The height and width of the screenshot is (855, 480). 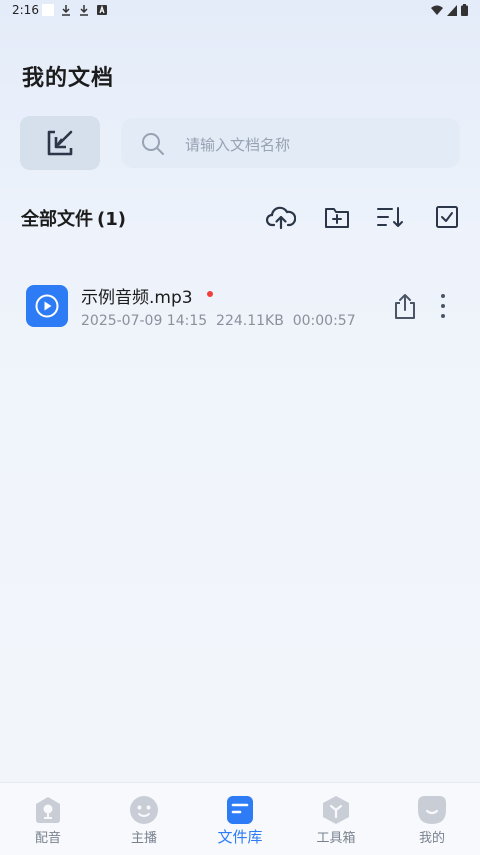 I want to click on nav-item-toolbox: 工具箱, so click(x=336, y=819).